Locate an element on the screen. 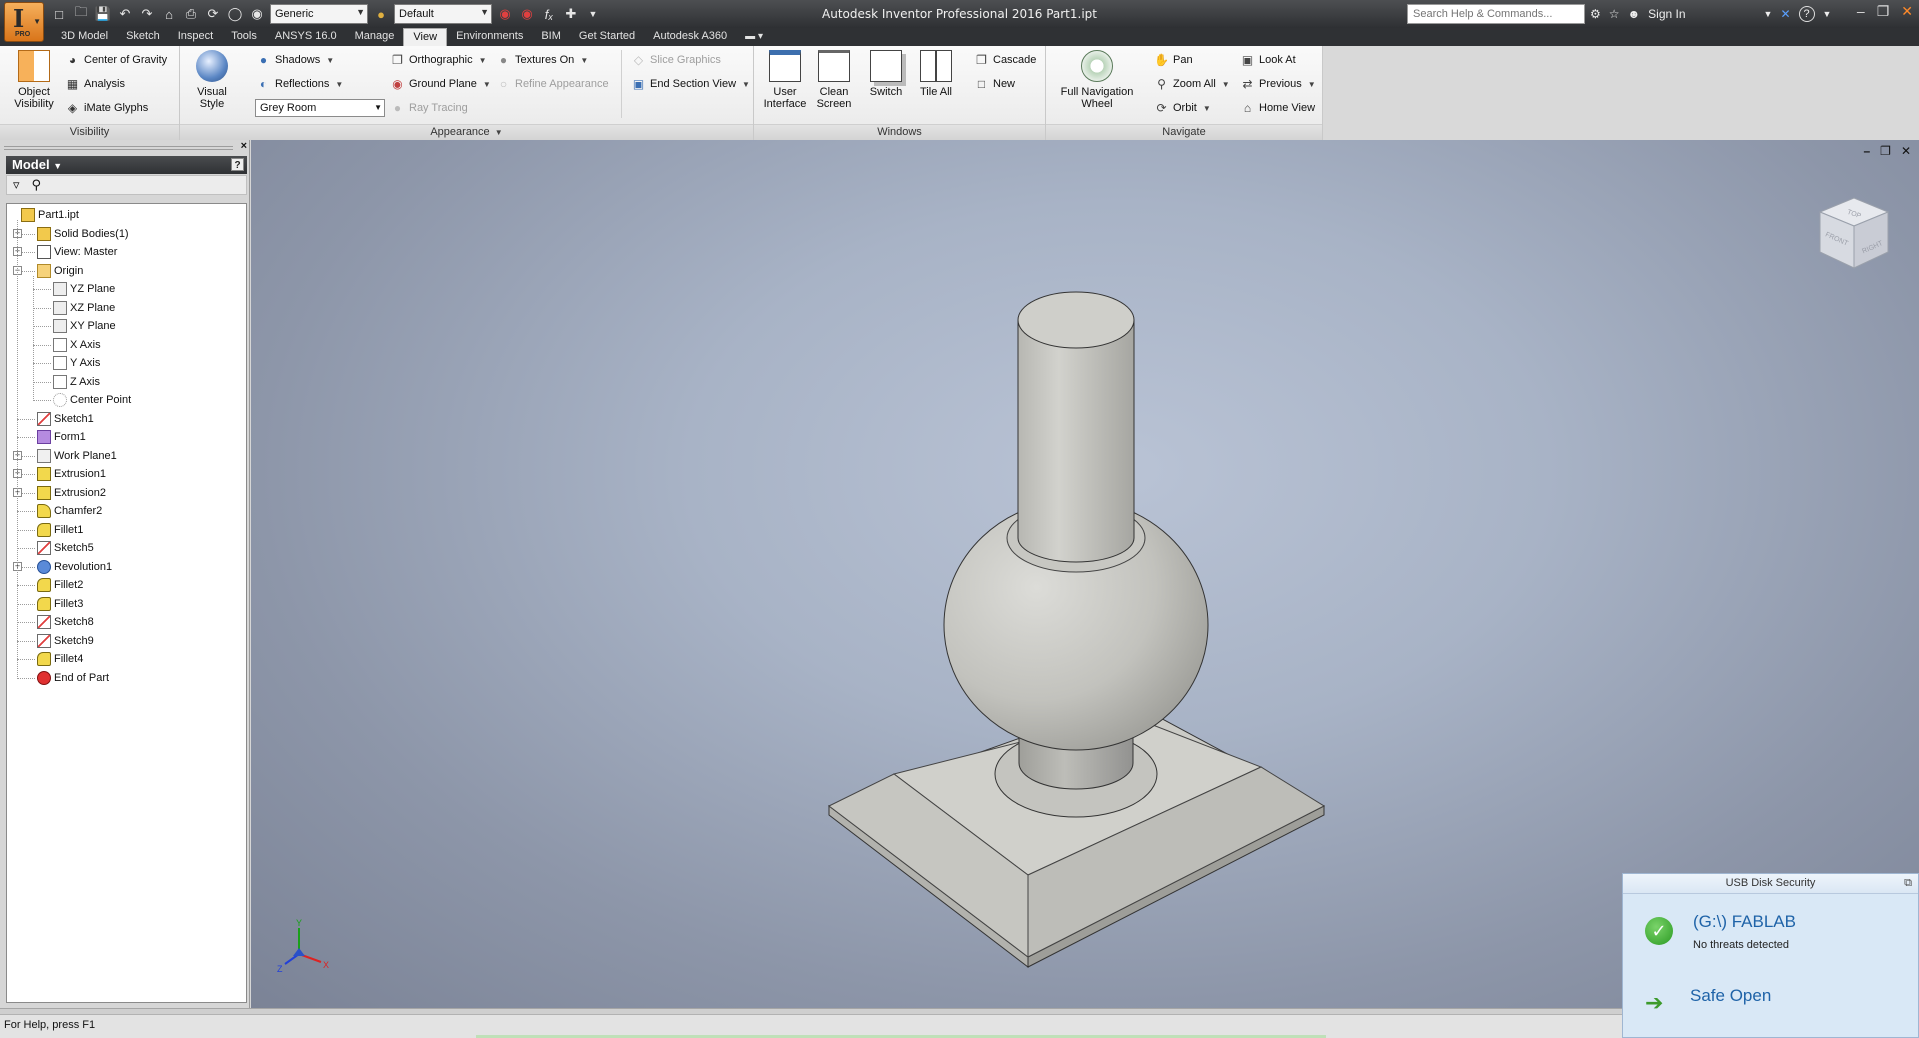 The height and width of the screenshot is (1038, 1919). look-at-button: ▣ Look At is located at coordinates (1268, 60).